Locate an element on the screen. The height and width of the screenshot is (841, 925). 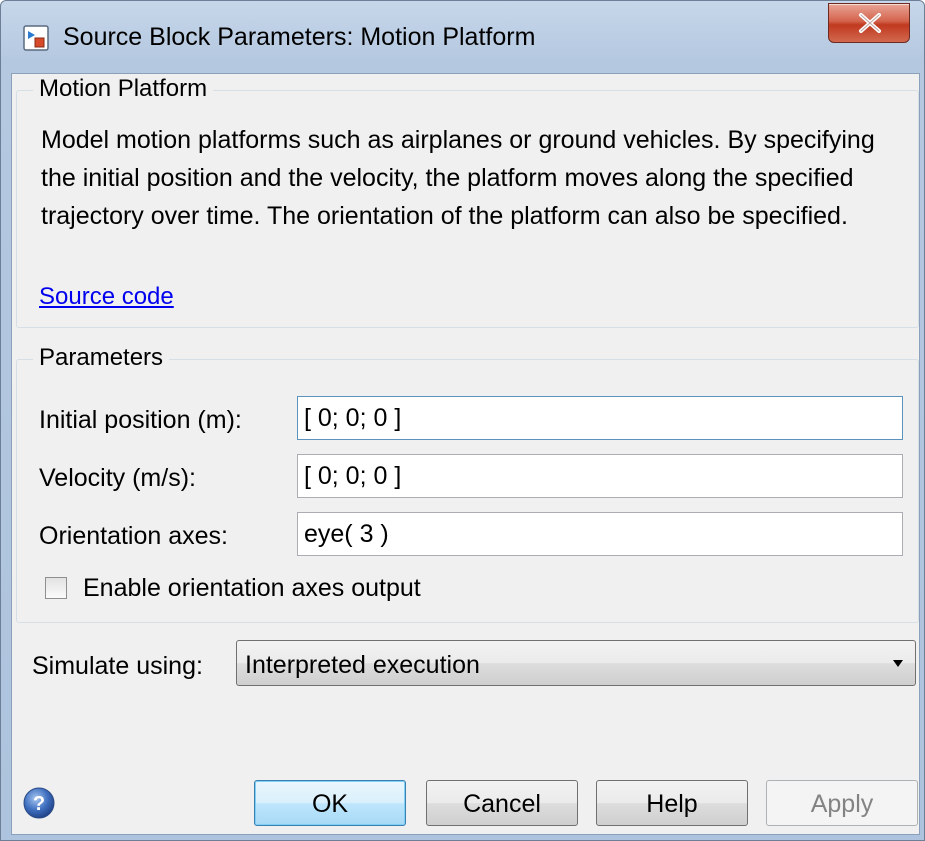
chevron-down-icon is located at coordinates (898, 663).